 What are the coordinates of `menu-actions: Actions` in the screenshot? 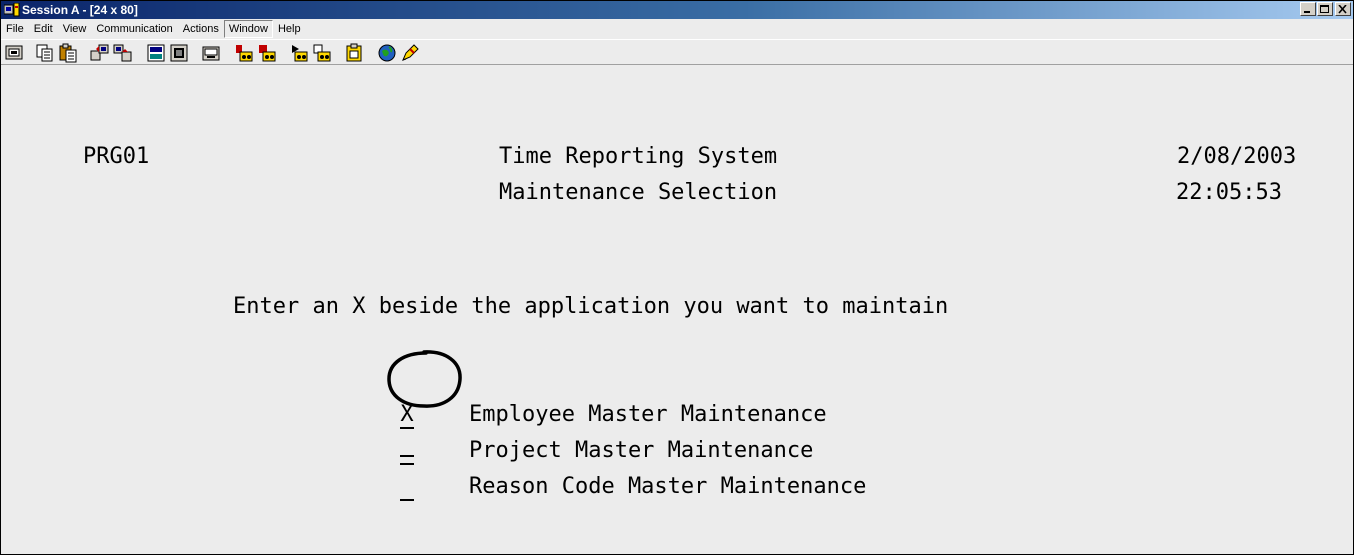 It's located at (201, 29).